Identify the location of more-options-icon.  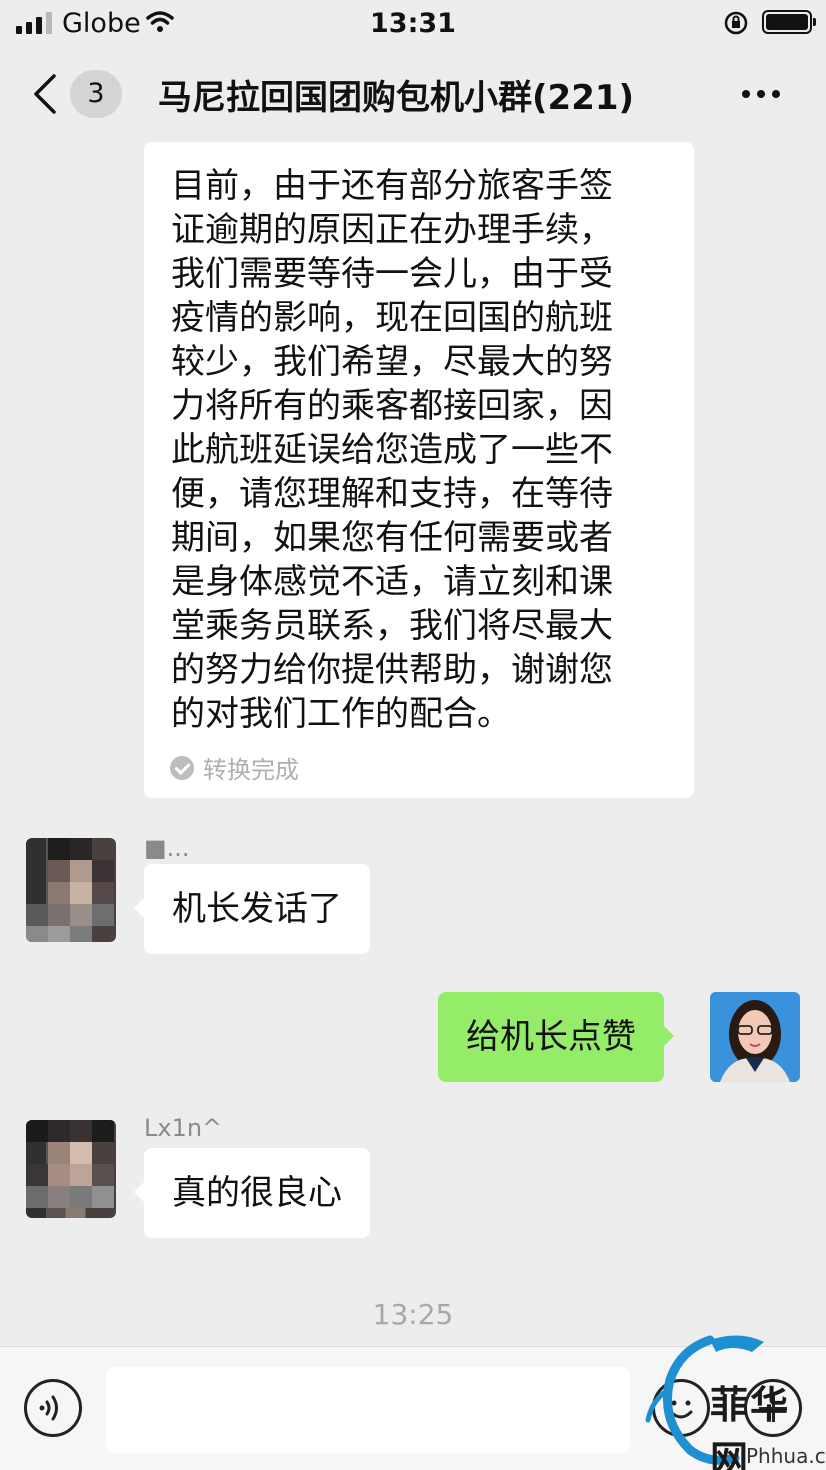
(761, 94).